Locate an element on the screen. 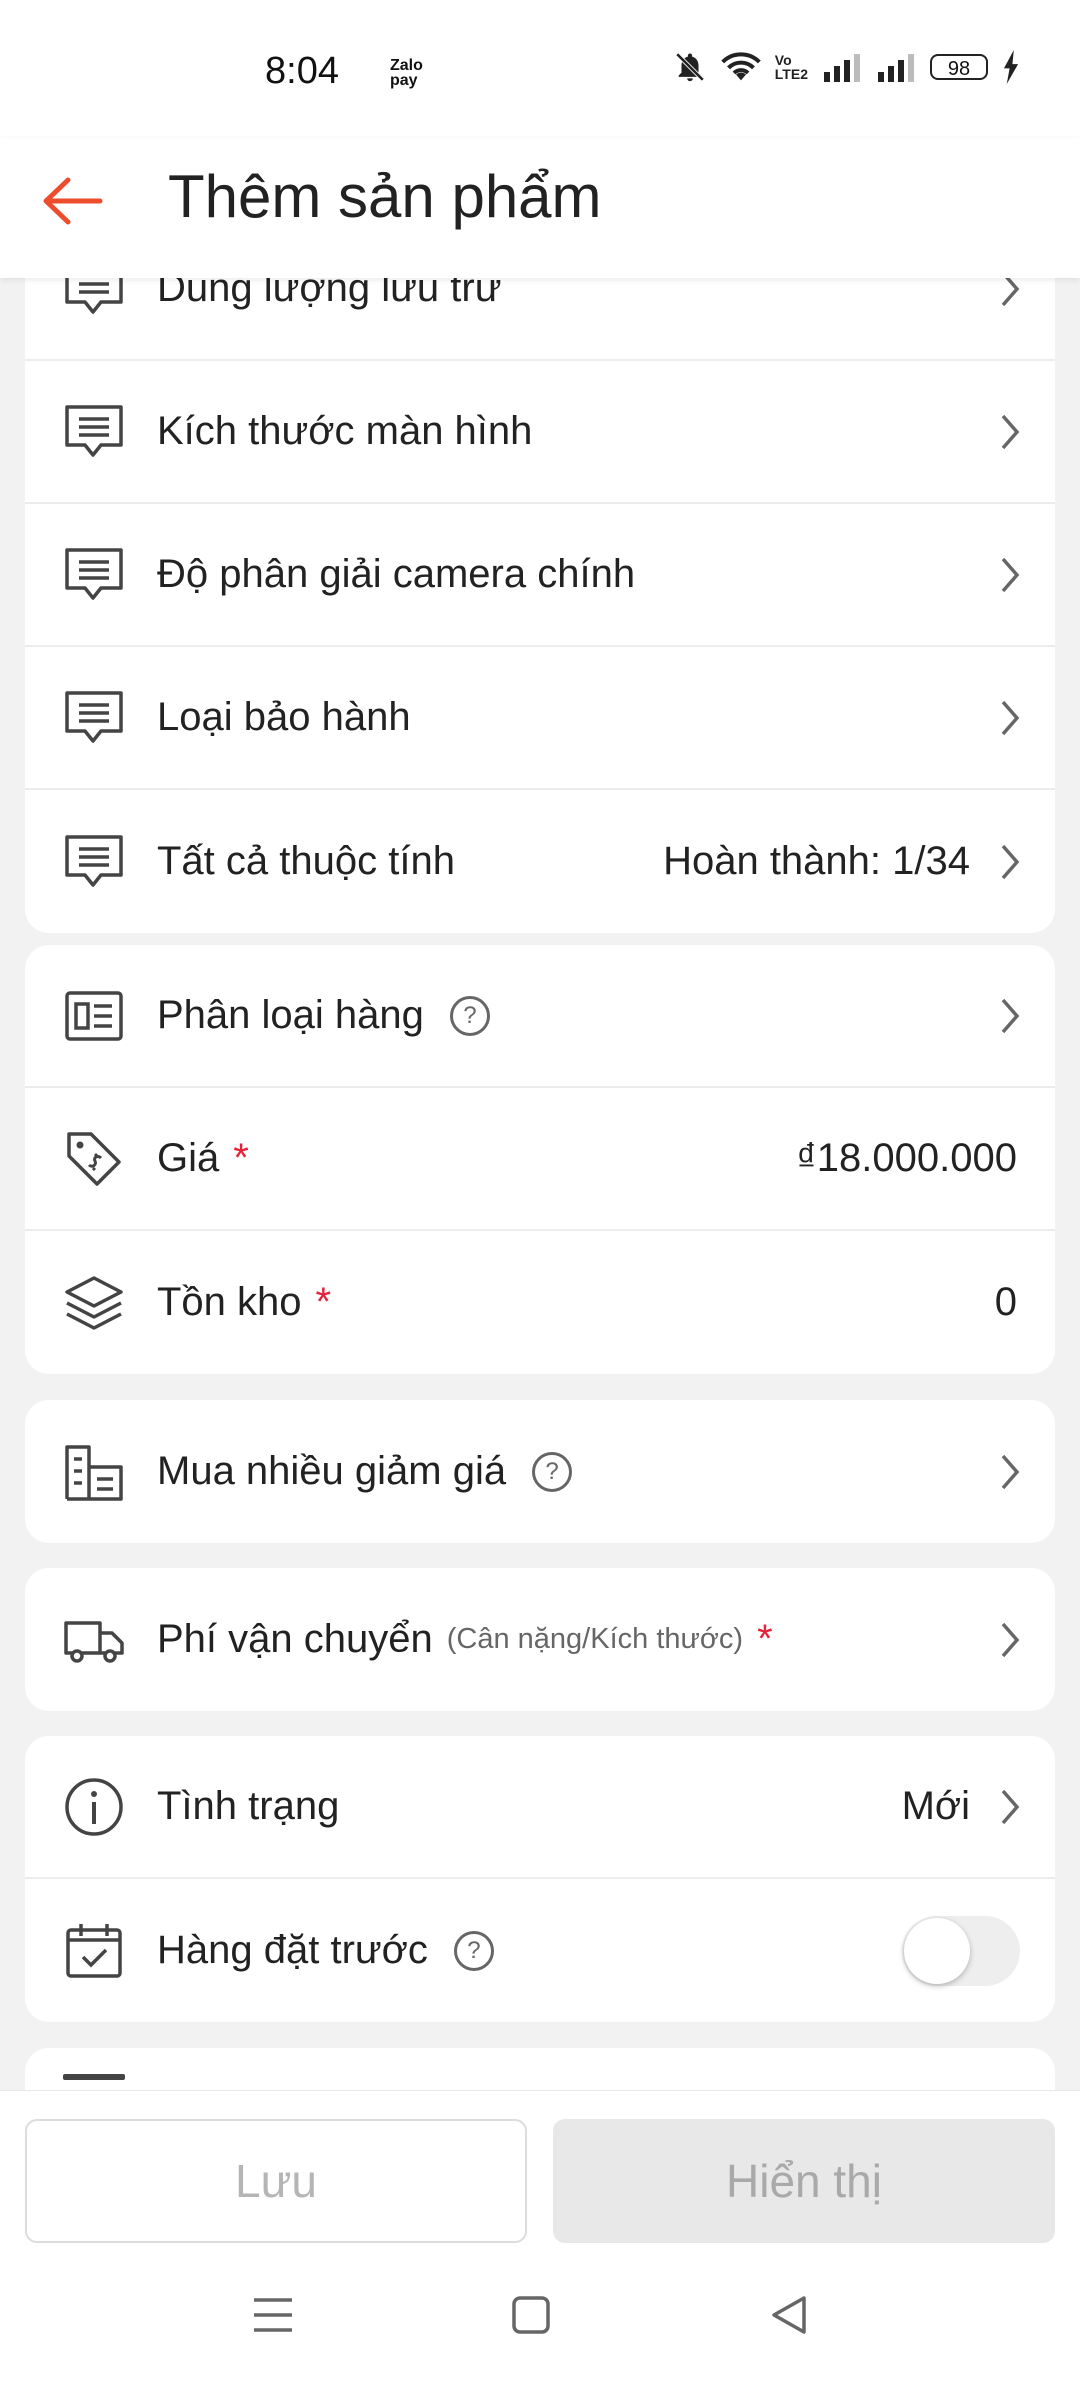 This screenshot has width=1080, height=2400. attribute-label: Độ phân giải camera chính is located at coordinates (396, 574).